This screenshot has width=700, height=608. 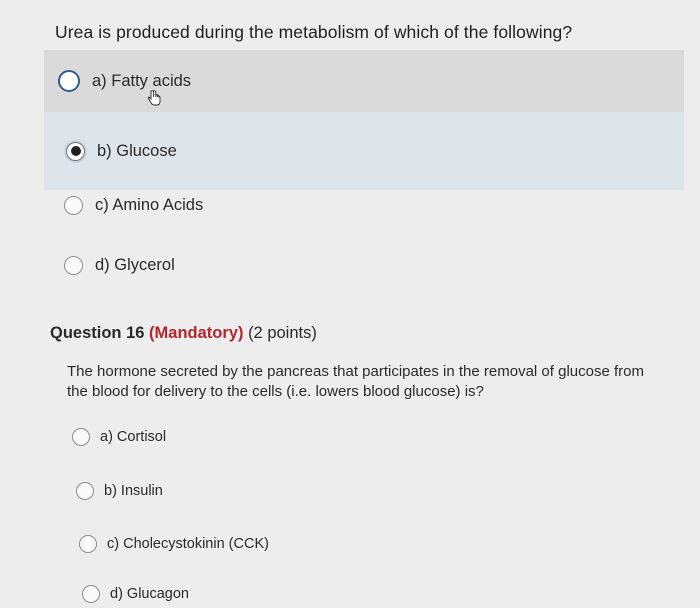 I want to click on hand-pointer-icon, so click(x=154, y=98).